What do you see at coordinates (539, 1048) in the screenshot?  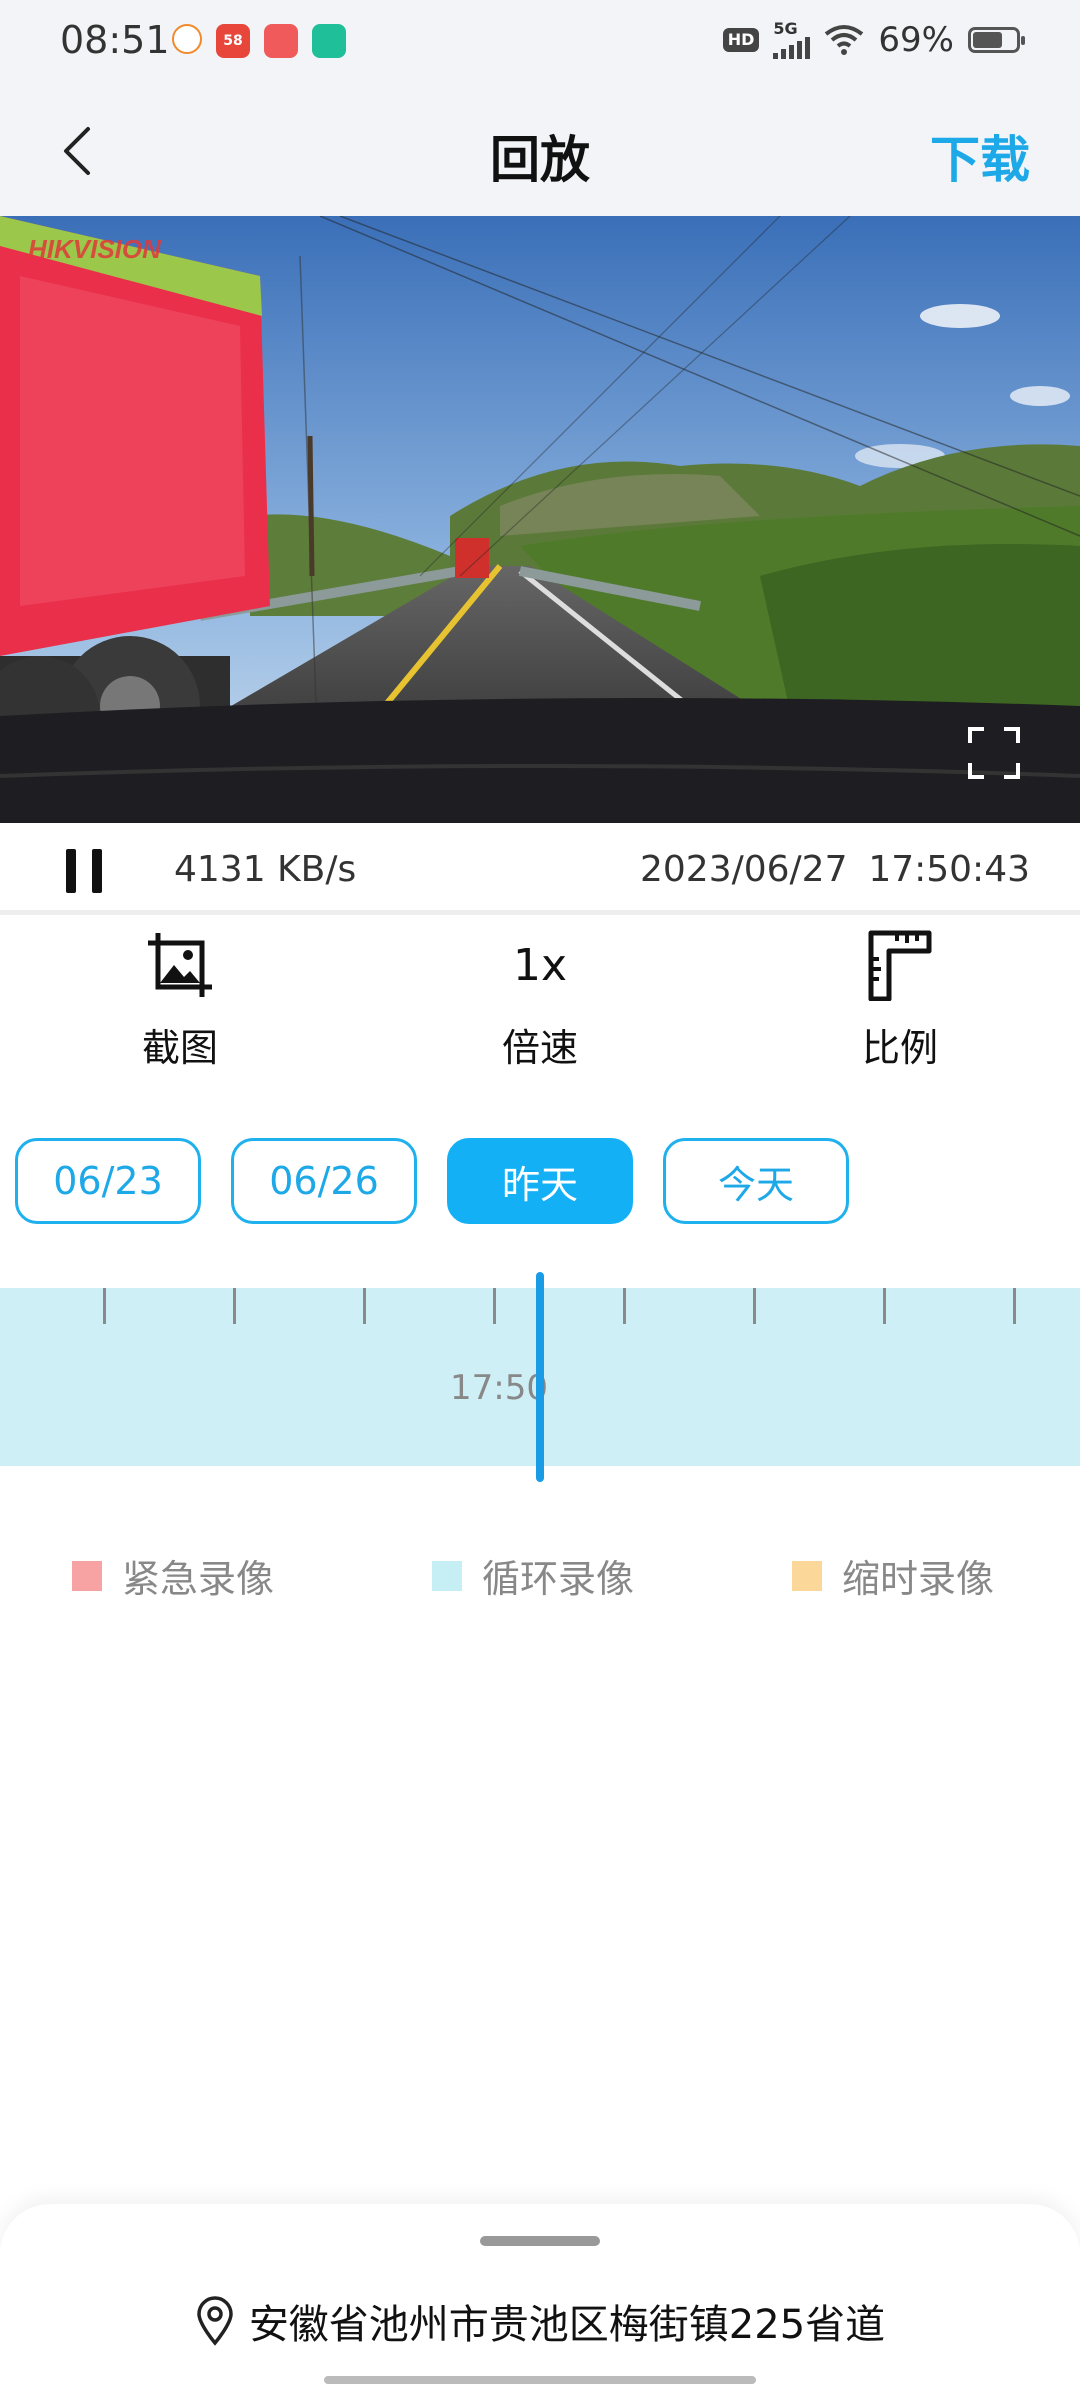 I see `speed-label: 倍速` at bounding box center [539, 1048].